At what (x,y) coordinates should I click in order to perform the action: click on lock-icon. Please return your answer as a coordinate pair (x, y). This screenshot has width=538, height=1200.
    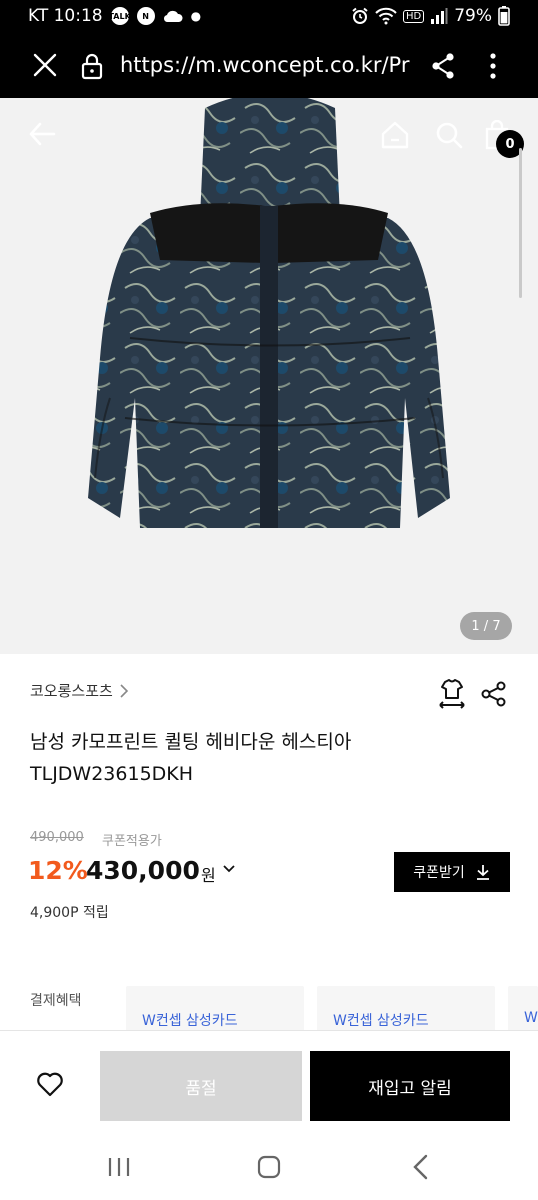
    Looking at the image, I should click on (92, 66).